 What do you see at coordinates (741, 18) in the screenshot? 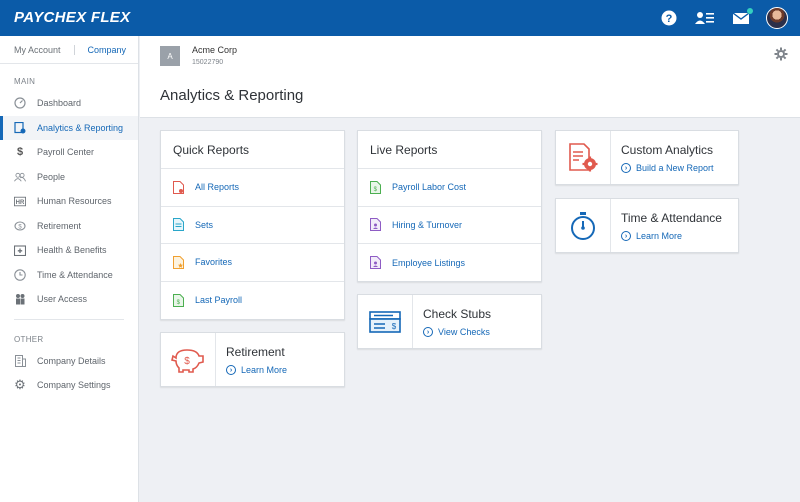
I see `mail-icon` at bounding box center [741, 18].